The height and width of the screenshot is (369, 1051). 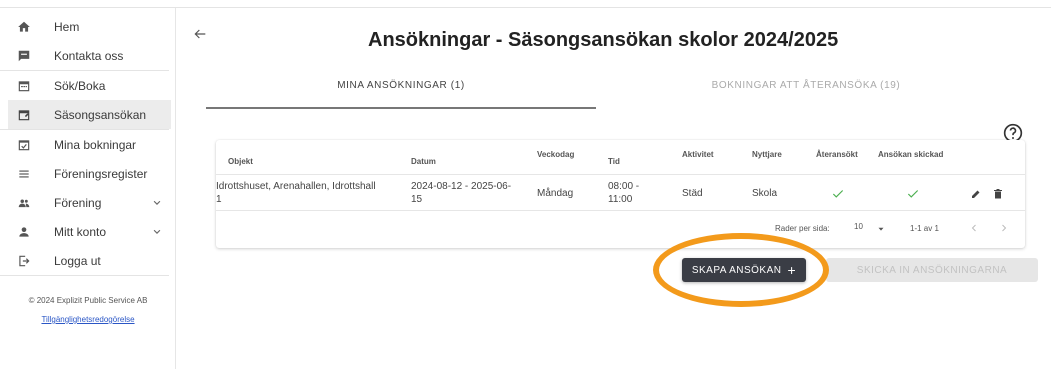 What do you see at coordinates (401, 85) in the screenshot?
I see `tab-mina-ansokningar: MINA ANSÖKNINGAR (1)` at bounding box center [401, 85].